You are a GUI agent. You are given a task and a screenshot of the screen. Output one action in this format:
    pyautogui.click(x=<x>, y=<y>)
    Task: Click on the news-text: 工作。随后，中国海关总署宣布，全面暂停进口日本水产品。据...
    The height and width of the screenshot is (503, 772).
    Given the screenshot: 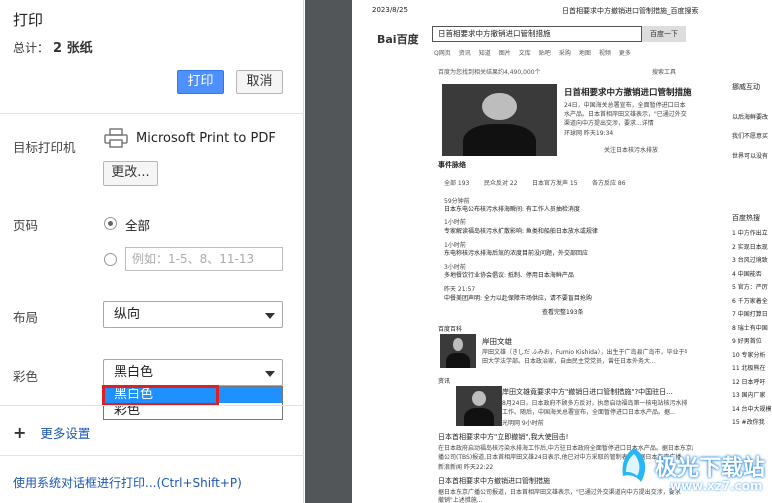 What is the action you would take?
    pyautogui.click(x=589, y=412)
    